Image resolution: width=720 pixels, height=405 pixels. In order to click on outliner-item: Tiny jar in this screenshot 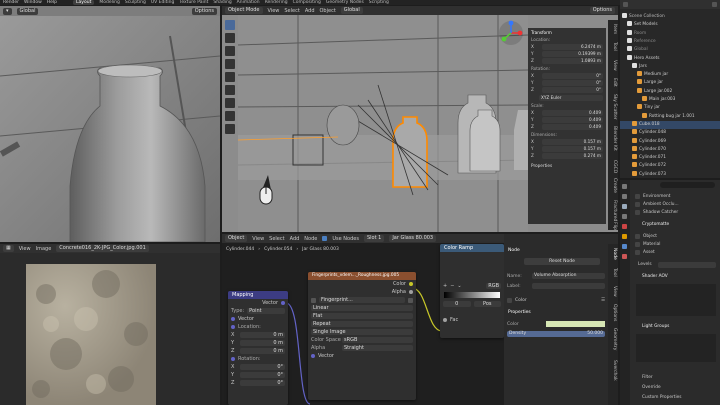, I will do `click(670, 108)`.